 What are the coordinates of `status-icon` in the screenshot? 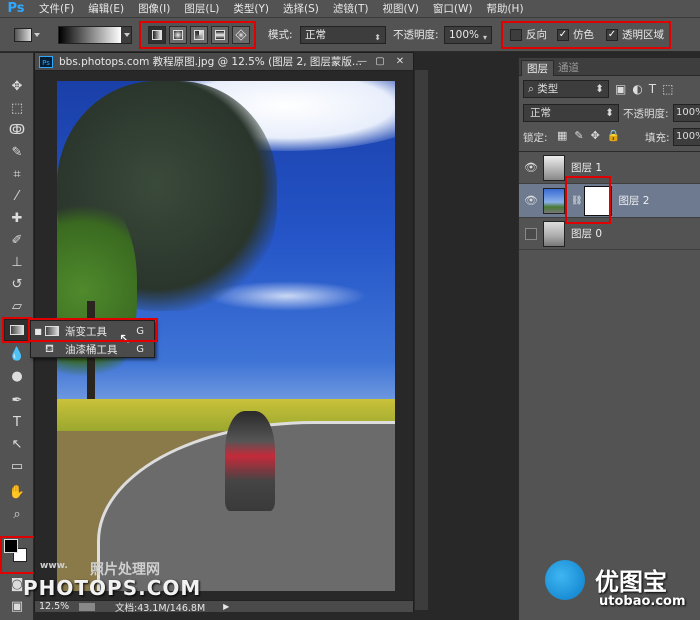 It's located at (87, 606).